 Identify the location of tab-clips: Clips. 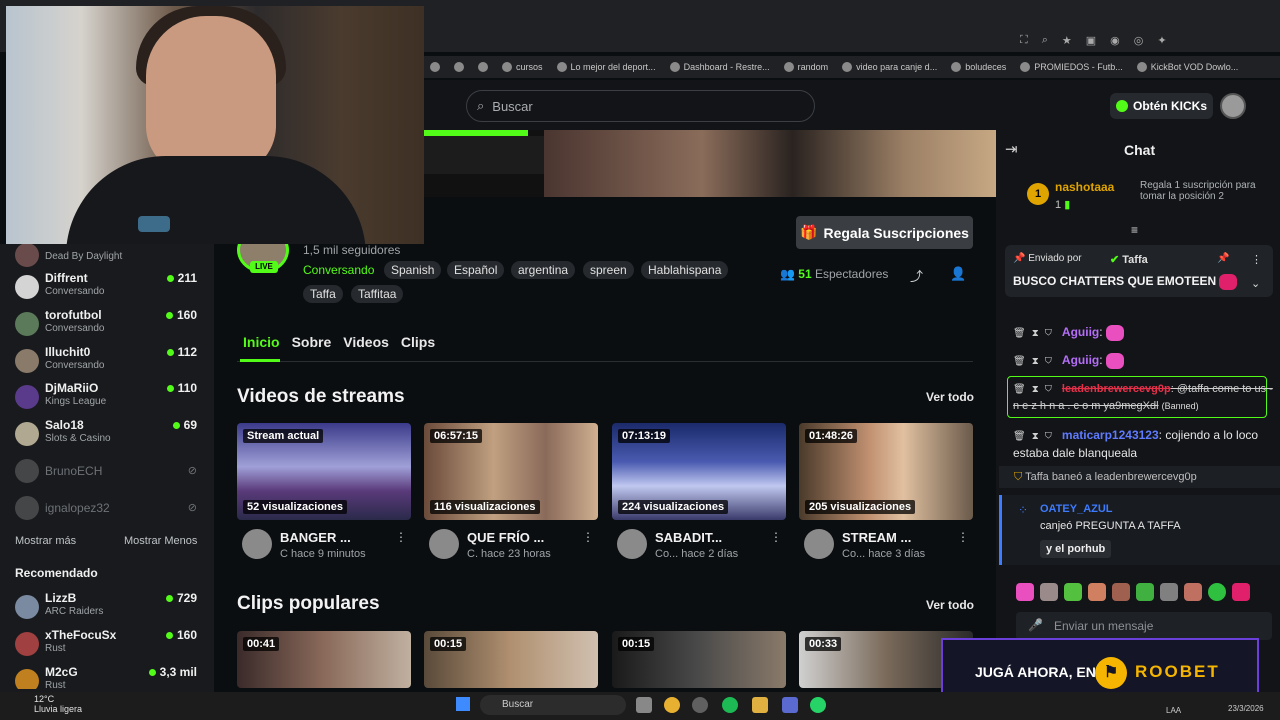
(418, 342).